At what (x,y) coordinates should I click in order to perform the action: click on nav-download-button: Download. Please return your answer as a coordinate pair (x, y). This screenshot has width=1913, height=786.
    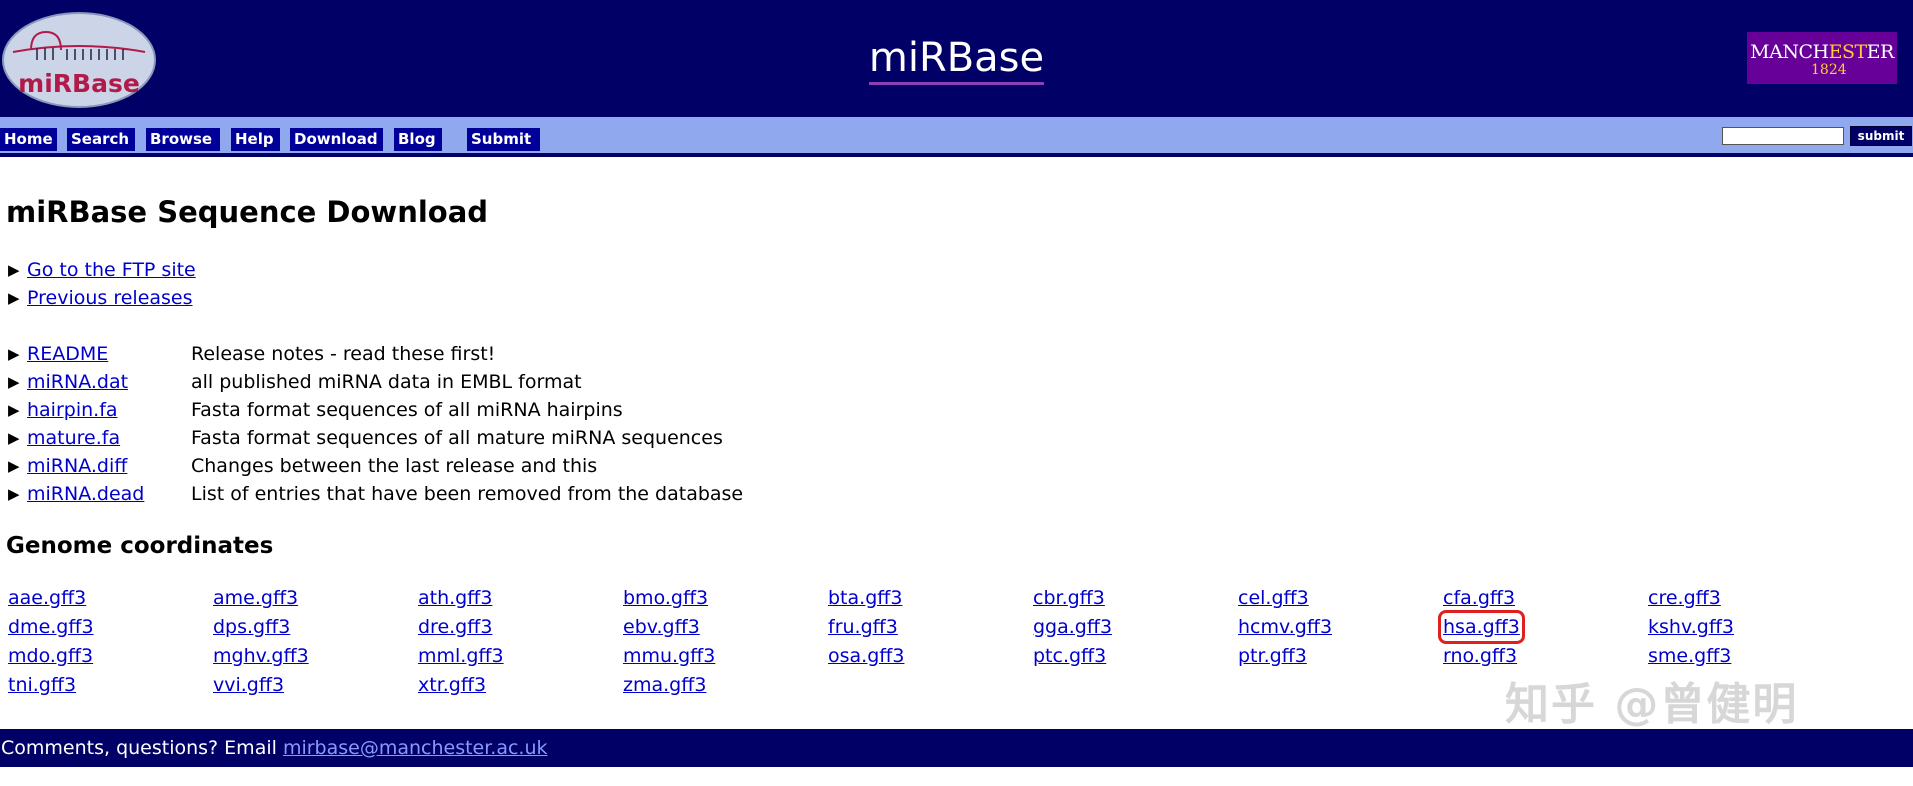
    Looking at the image, I should click on (336, 139).